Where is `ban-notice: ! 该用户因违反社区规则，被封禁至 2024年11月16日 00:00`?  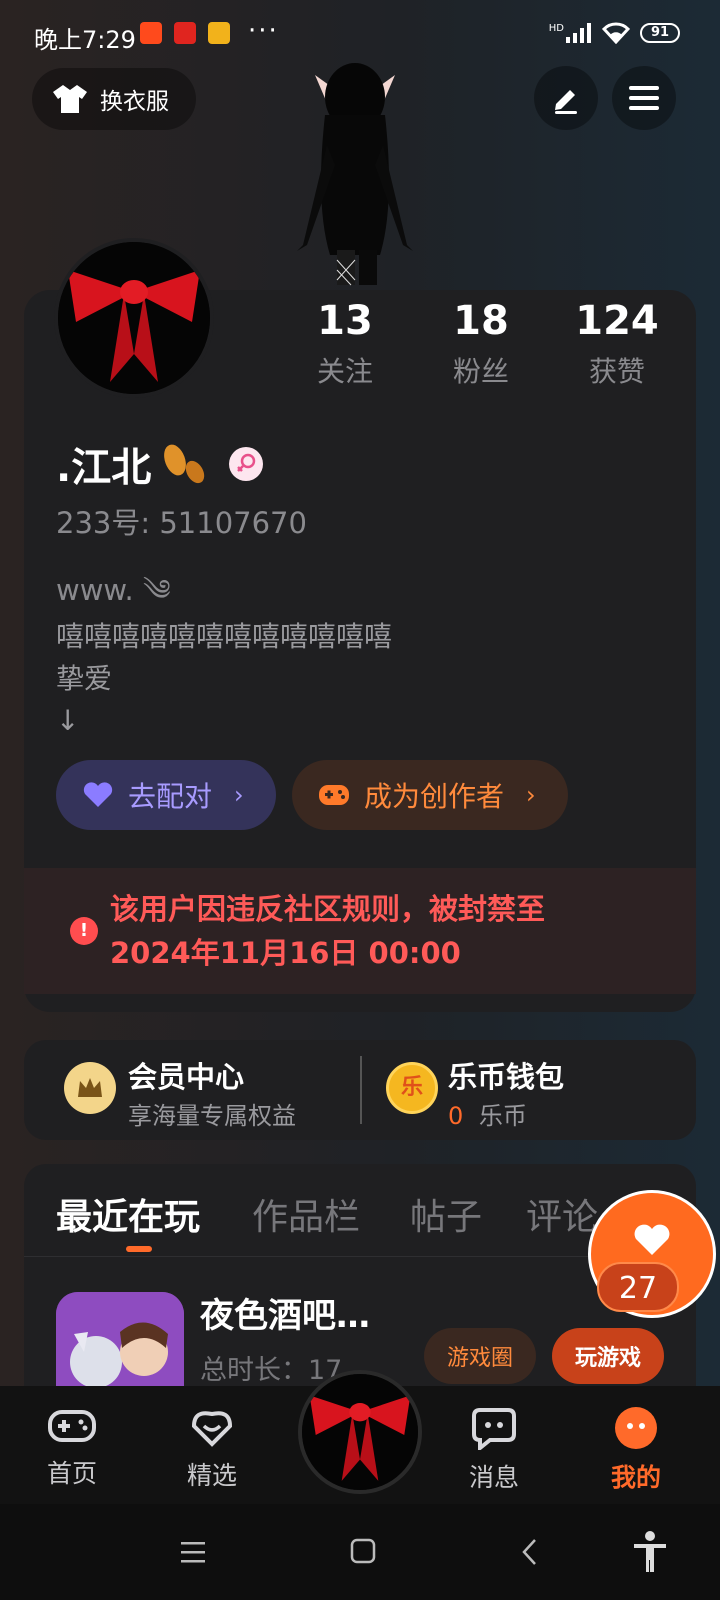 ban-notice: ! 该用户因违反社区规则，被封禁至 2024年11月16日 00:00 is located at coordinates (360, 931).